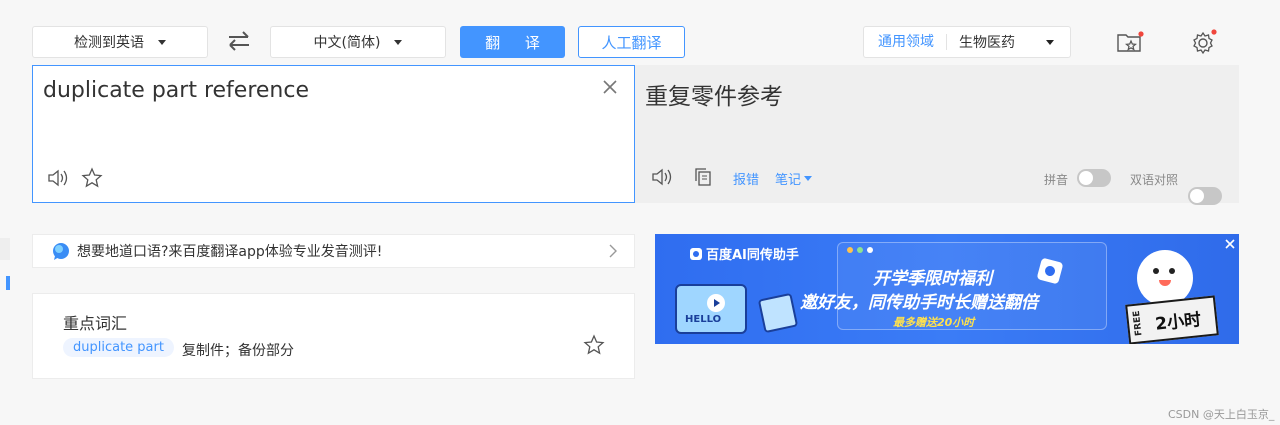 The height and width of the screenshot is (425, 1280). I want to click on target-language-select: 中文(简体), so click(358, 42).